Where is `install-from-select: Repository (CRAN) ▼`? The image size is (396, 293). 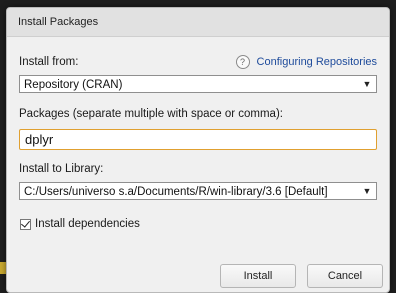 install-from-select: Repository (CRAN) ▼ is located at coordinates (198, 84).